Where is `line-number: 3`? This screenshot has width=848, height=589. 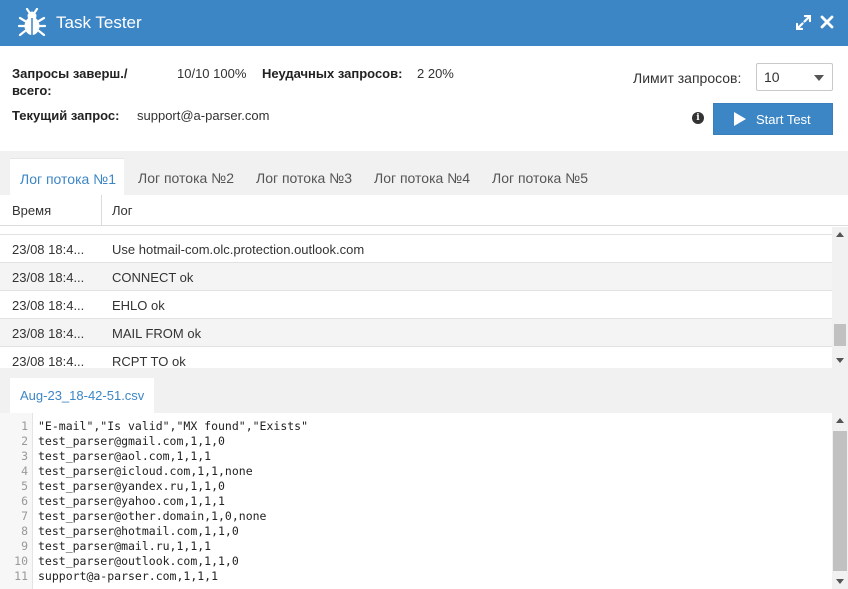 line-number: 3 is located at coordinates (24, 456).